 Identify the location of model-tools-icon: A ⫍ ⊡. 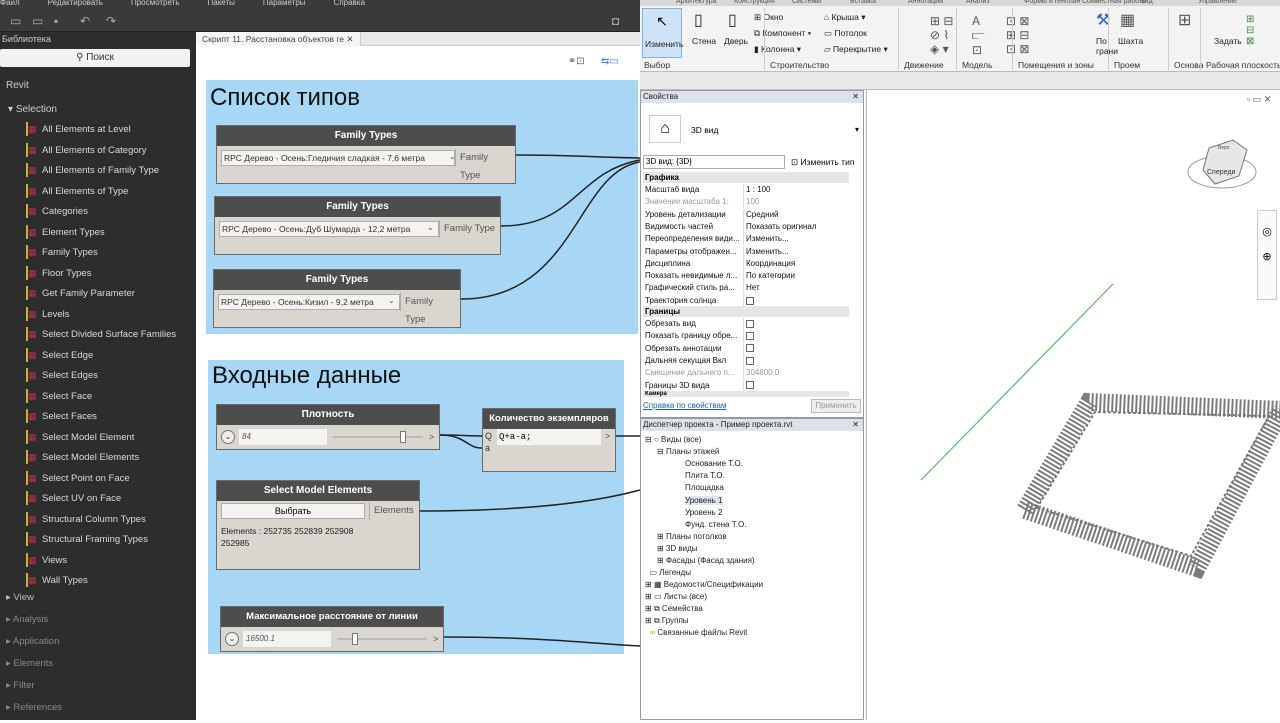
(978, 35).